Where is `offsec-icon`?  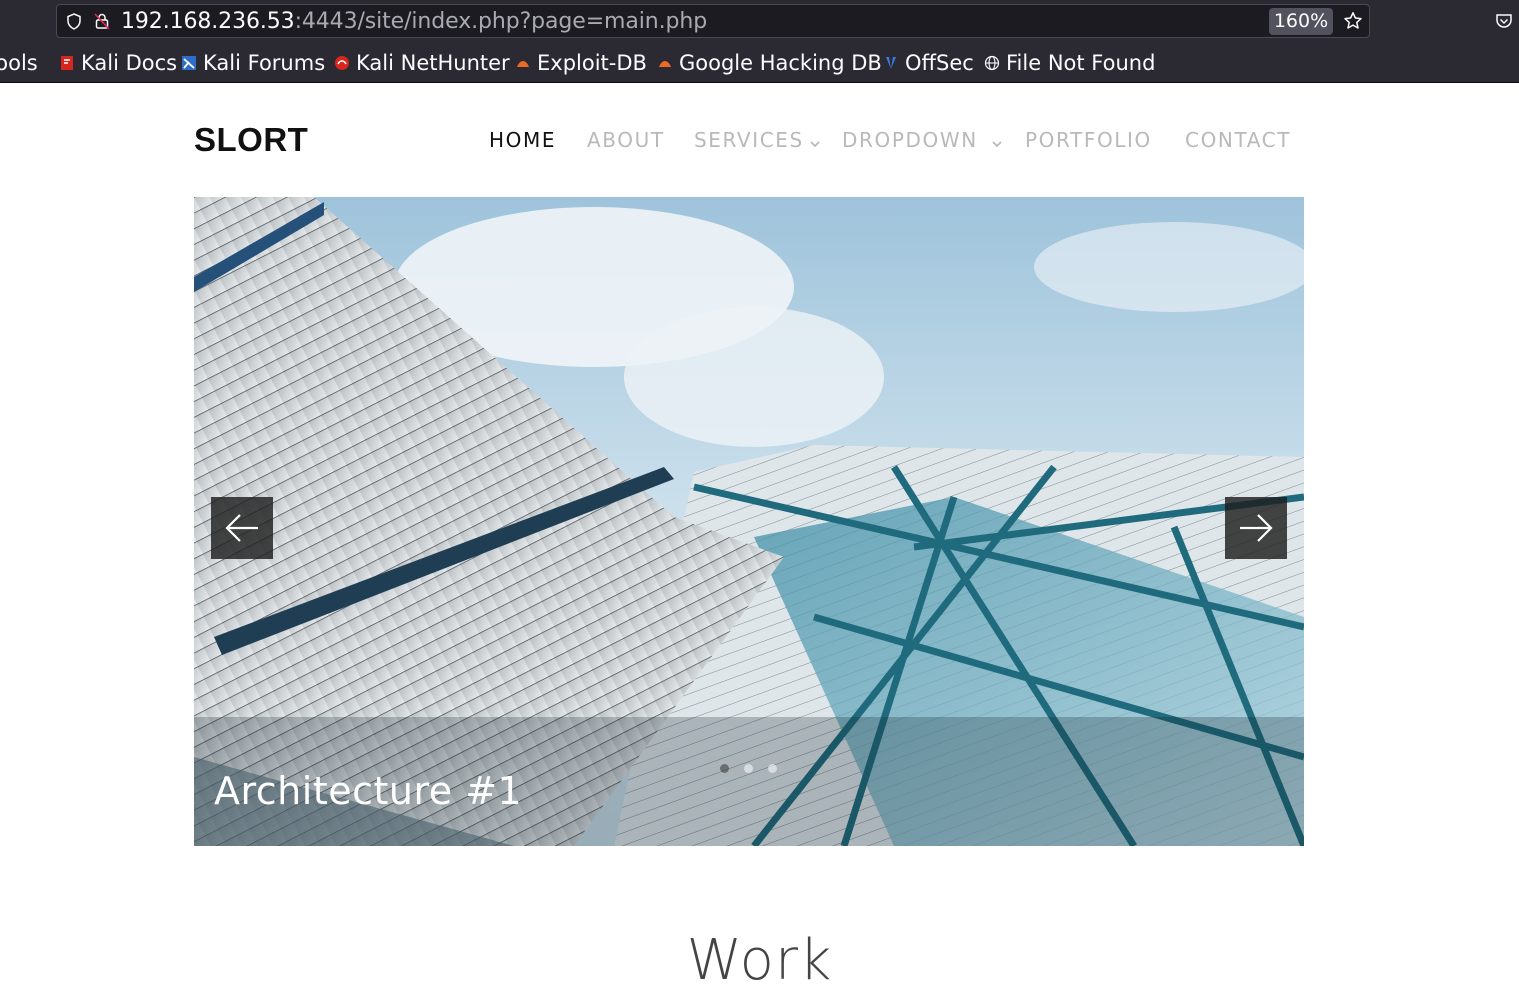
offsec-icon is located at coordinates (891, 63).